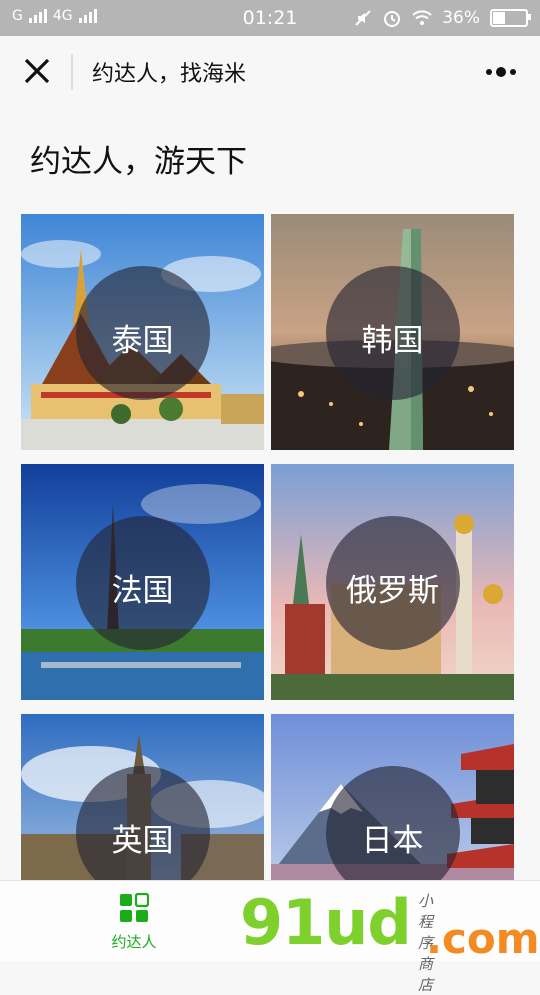 This screenshot has height=995, width=540. What do you see at coordinates (426, 943) in the screenshot?
I see `watermark-subtitle: 小程序商店` at bounding box center [426, 943].